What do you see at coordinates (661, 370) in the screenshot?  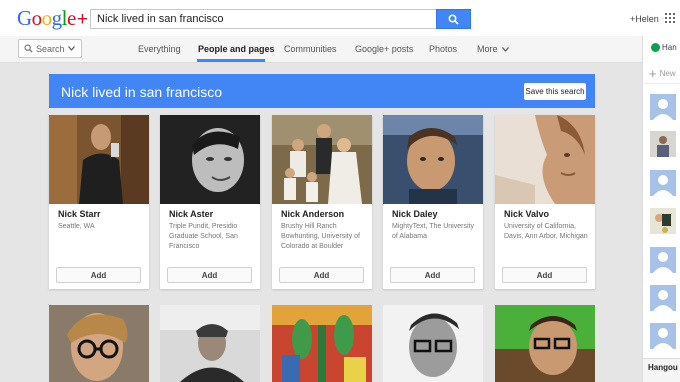 I see `hangouts-footer: Hangou` at bounding box center [661, 370].